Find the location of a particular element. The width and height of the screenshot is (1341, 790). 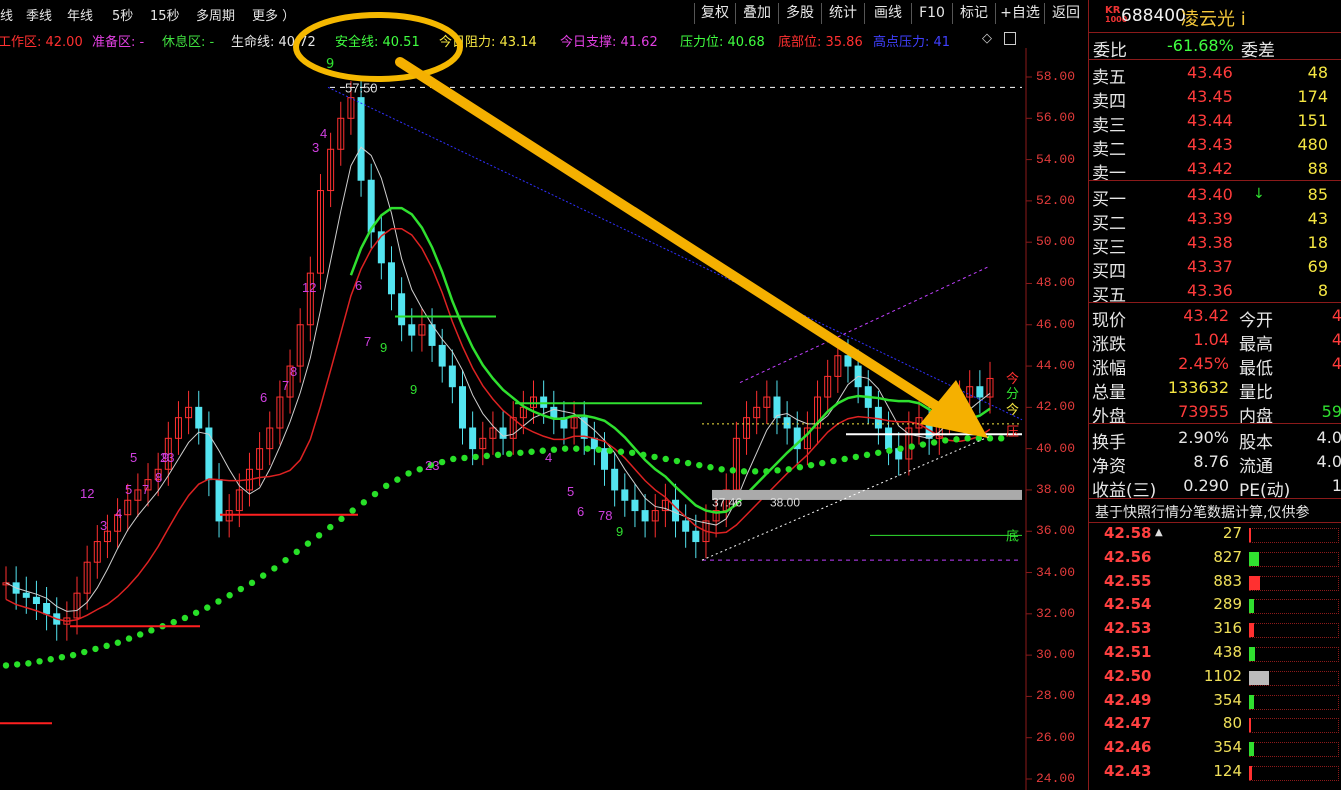

weibi-label: 委比 is located at coordinates (1110, 51).